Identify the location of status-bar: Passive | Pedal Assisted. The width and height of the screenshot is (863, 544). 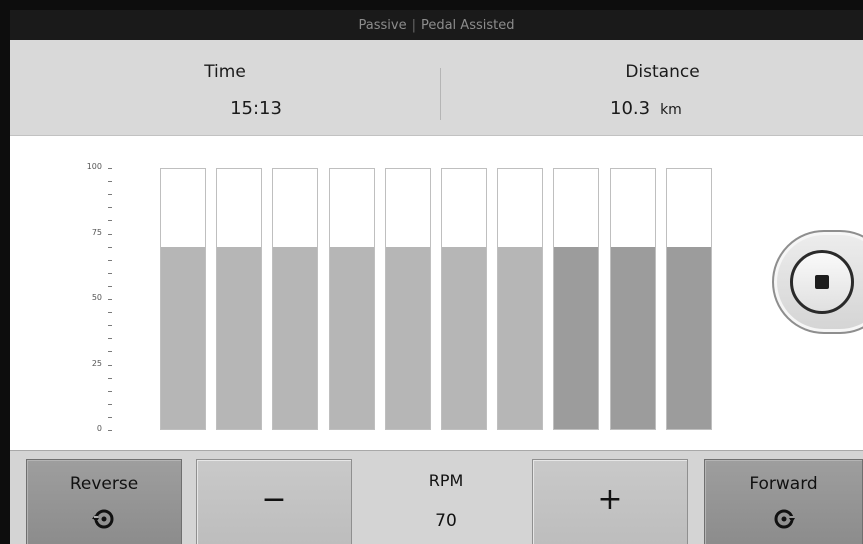
(436, 25).